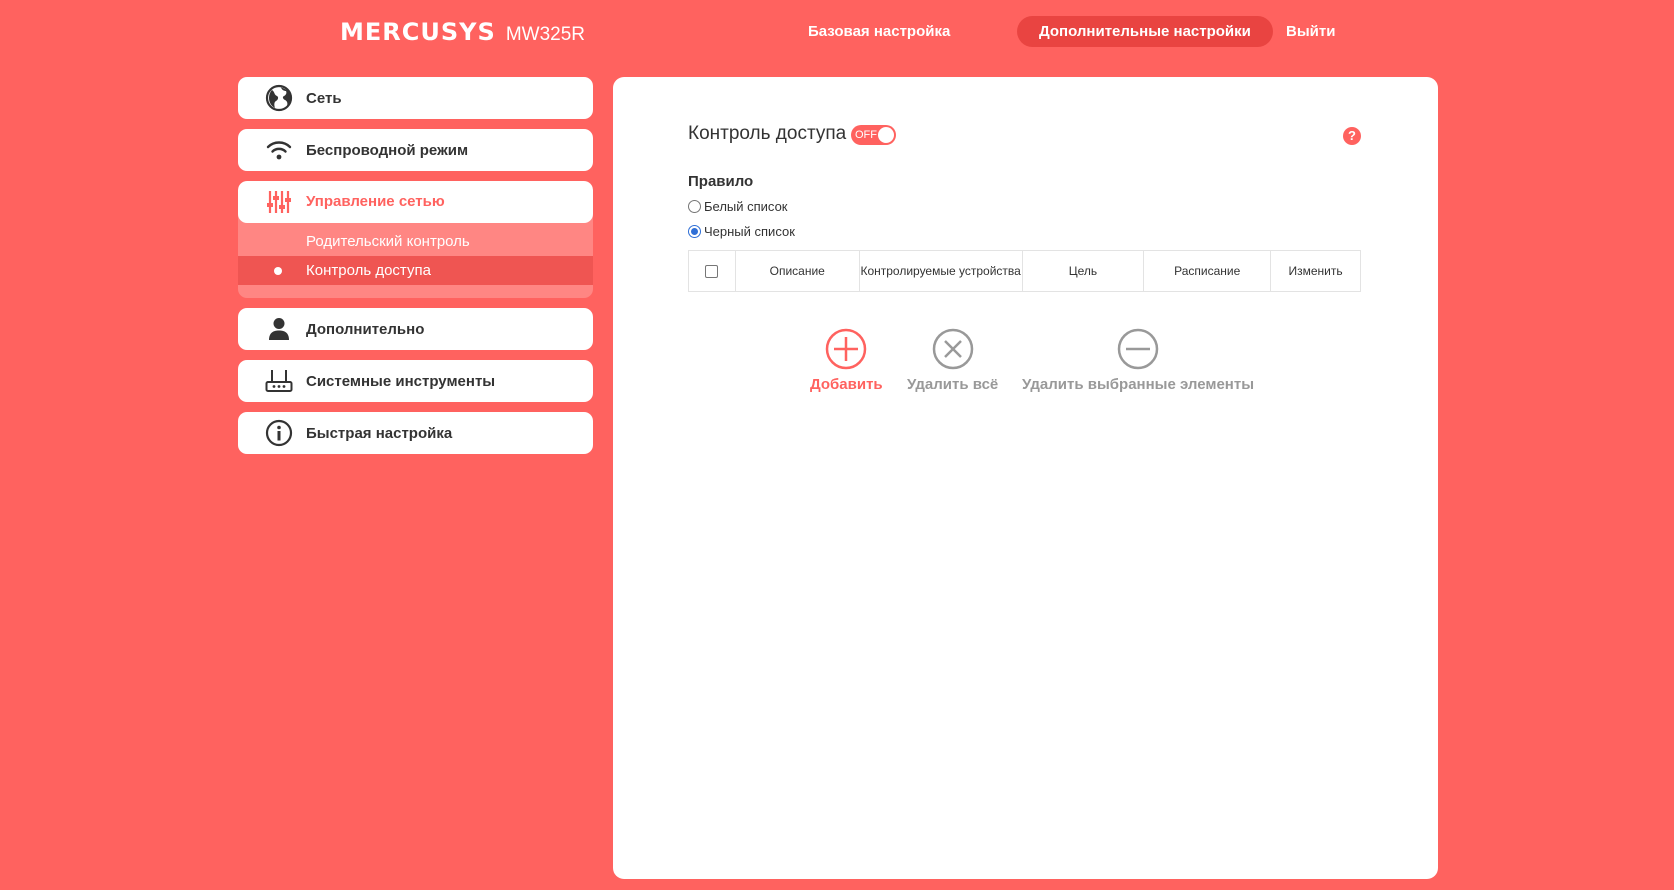  I want to click on info-icon, so click(279, 433).